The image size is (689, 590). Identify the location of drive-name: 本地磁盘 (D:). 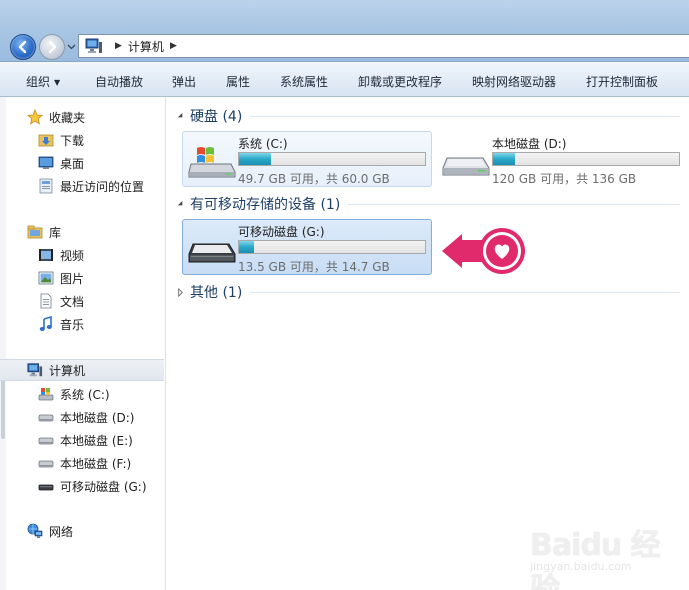
(529, 144).